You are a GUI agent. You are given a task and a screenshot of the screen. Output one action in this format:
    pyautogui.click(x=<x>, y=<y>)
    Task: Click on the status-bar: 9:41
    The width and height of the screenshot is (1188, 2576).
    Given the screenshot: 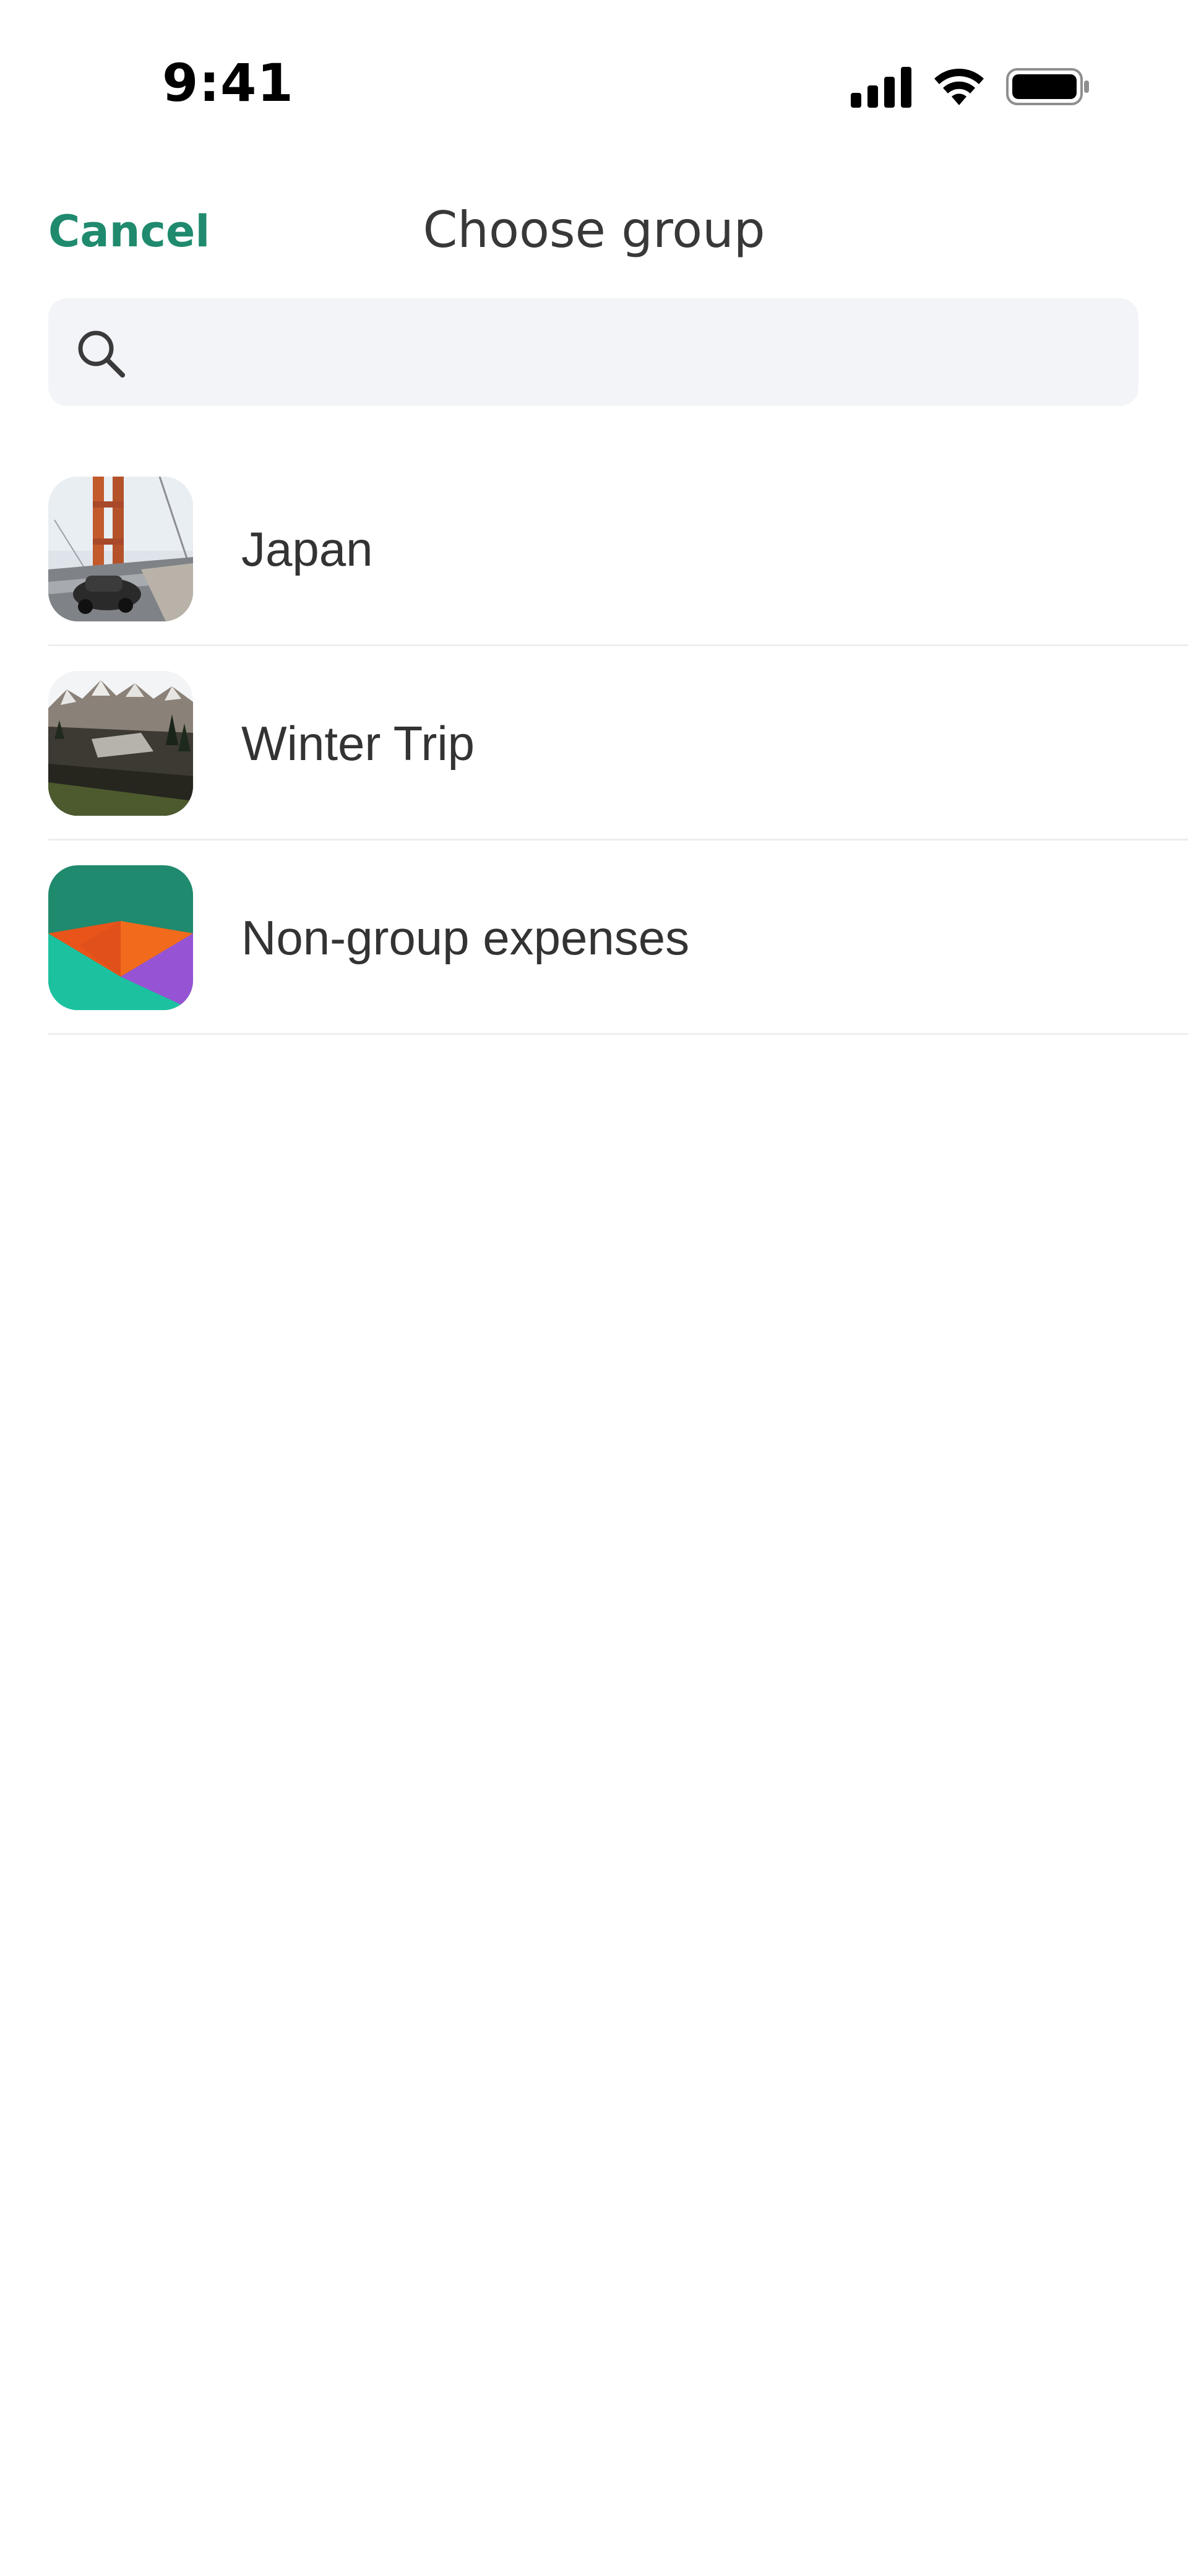 What is the action you would take?
    pyautogui.click(x=594, y=80)
    